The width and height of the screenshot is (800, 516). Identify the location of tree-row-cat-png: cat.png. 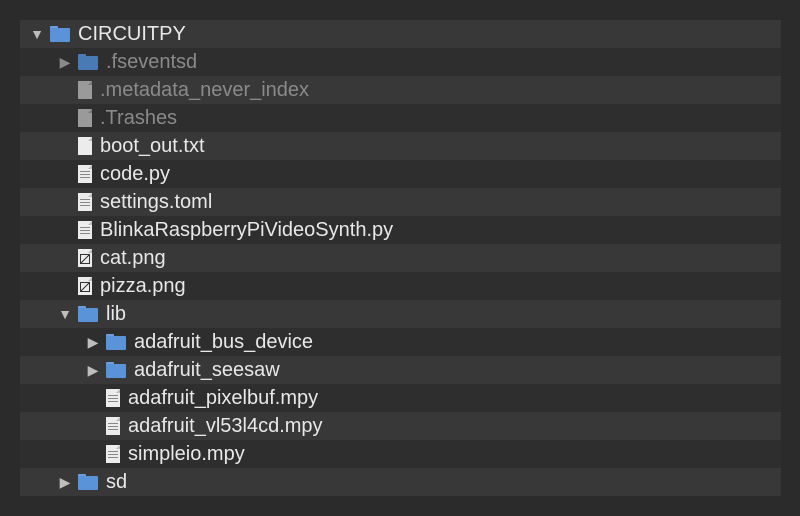
(400, 258).